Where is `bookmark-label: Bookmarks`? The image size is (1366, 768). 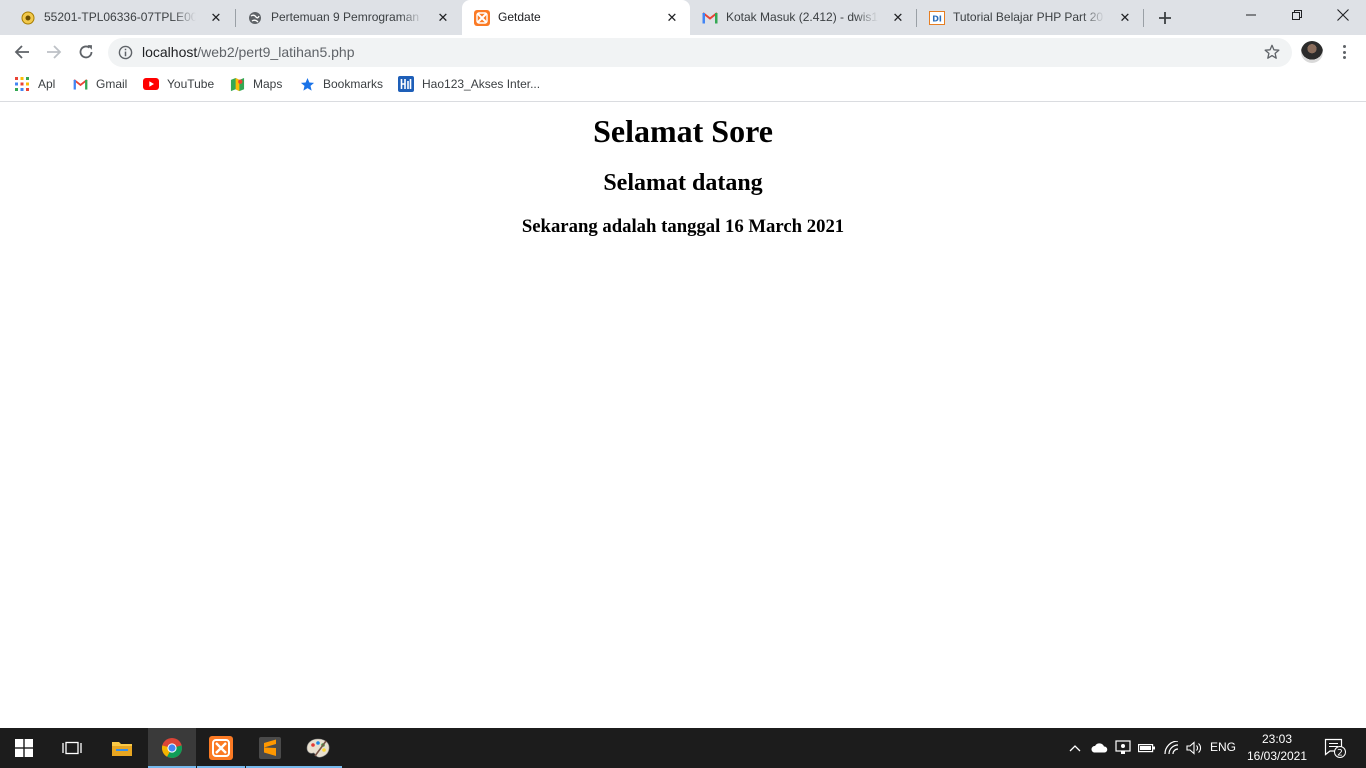
bookmark-label: Bookmarks is located at coordinates (353, 84).